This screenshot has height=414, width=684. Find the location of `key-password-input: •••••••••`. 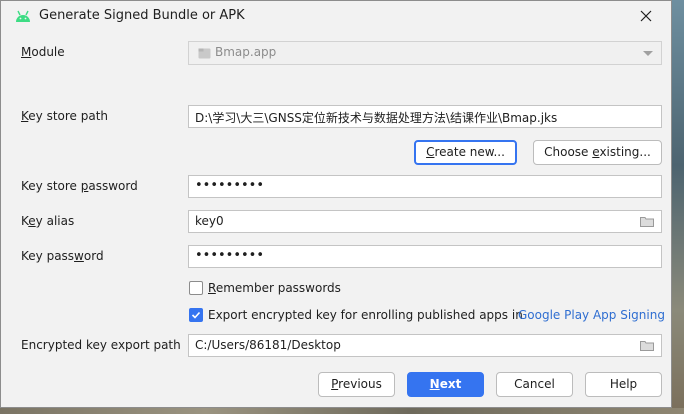

key-password-input: ••••••••• is located at coordinates (425, 256).